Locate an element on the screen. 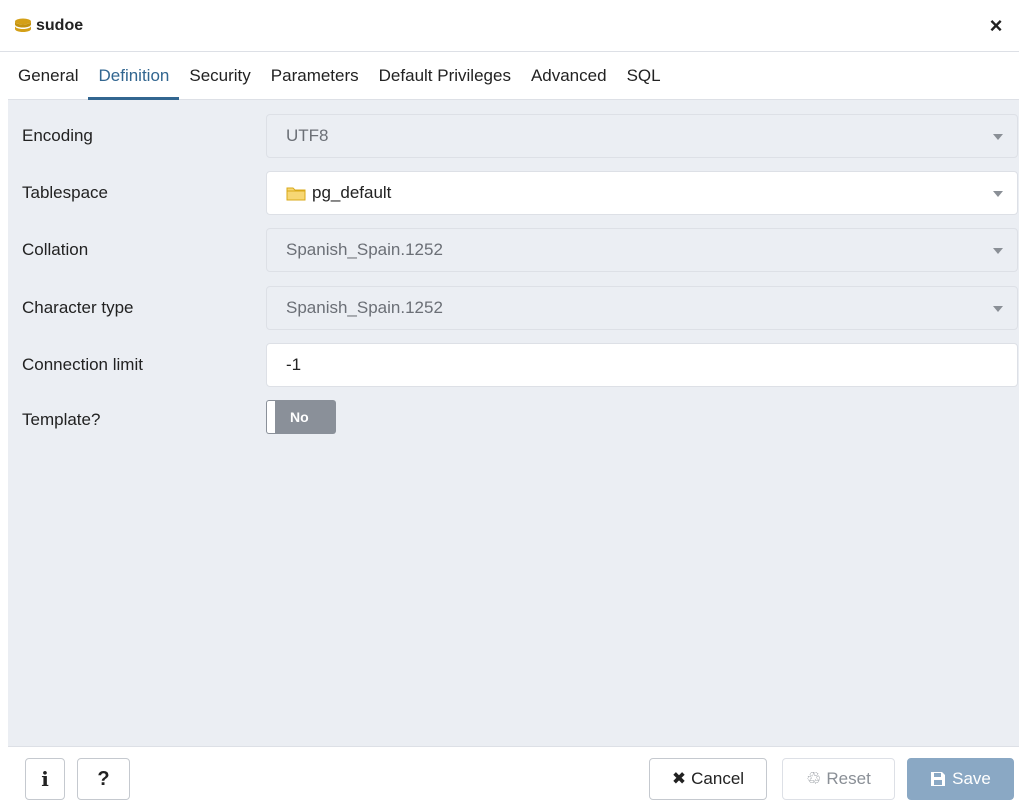 The height and width of the screenshot is (803, 1019). tab-sql: SQL is located at coordinates (644, 75).